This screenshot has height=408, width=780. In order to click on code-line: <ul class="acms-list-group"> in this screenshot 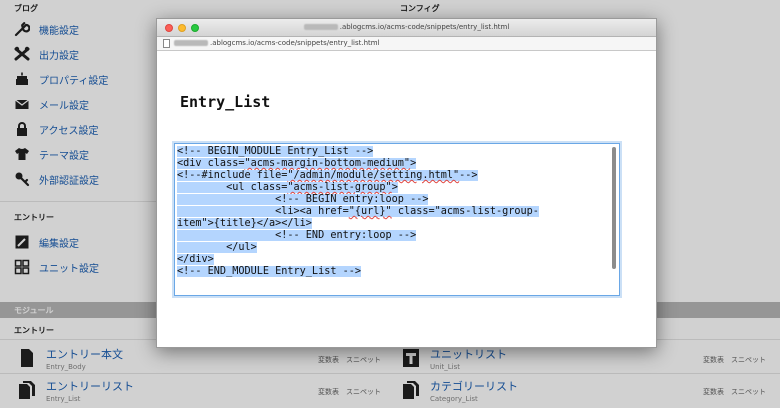, I will do `click(287, 187)`.